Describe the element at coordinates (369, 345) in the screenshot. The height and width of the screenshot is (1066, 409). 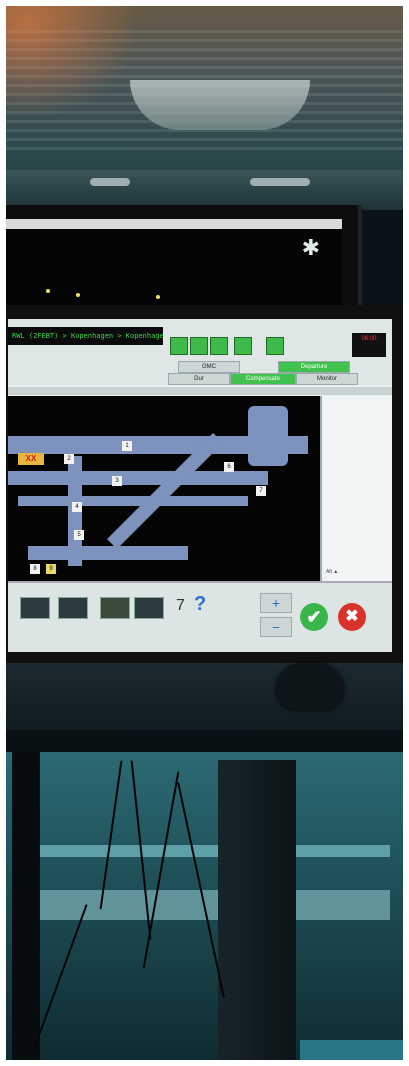
I see `clock-display: 06:00` at that location.